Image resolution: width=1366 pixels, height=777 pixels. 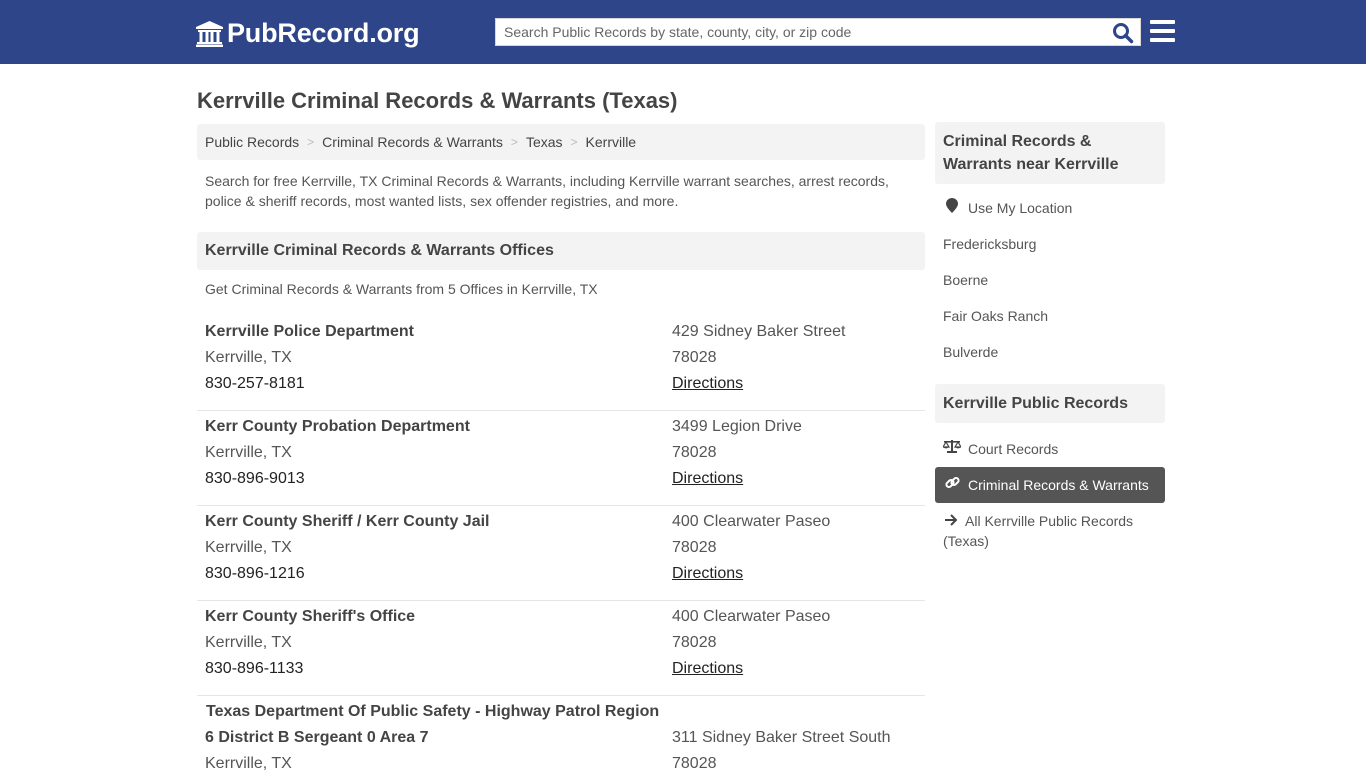 I want to click on nearby-city-link: Fair Oaks Ranch, so click(x=1050, y=316).